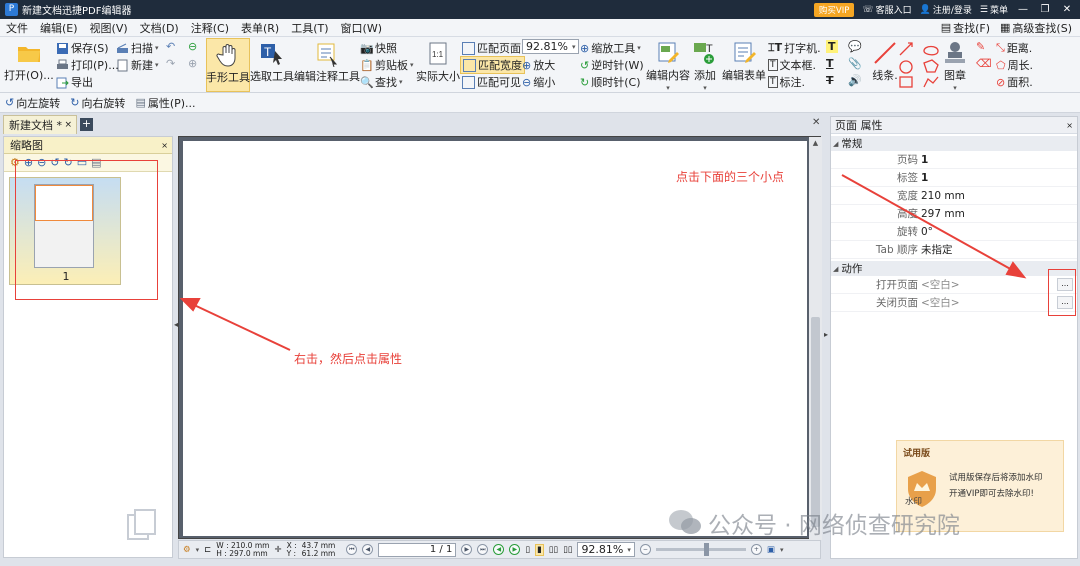 The image size is (1080, 566). What do you see at coordinates (59, 28) in the screenshot?
I see `menu-edit: 编辑(E)` at bounding box center [59, 28].